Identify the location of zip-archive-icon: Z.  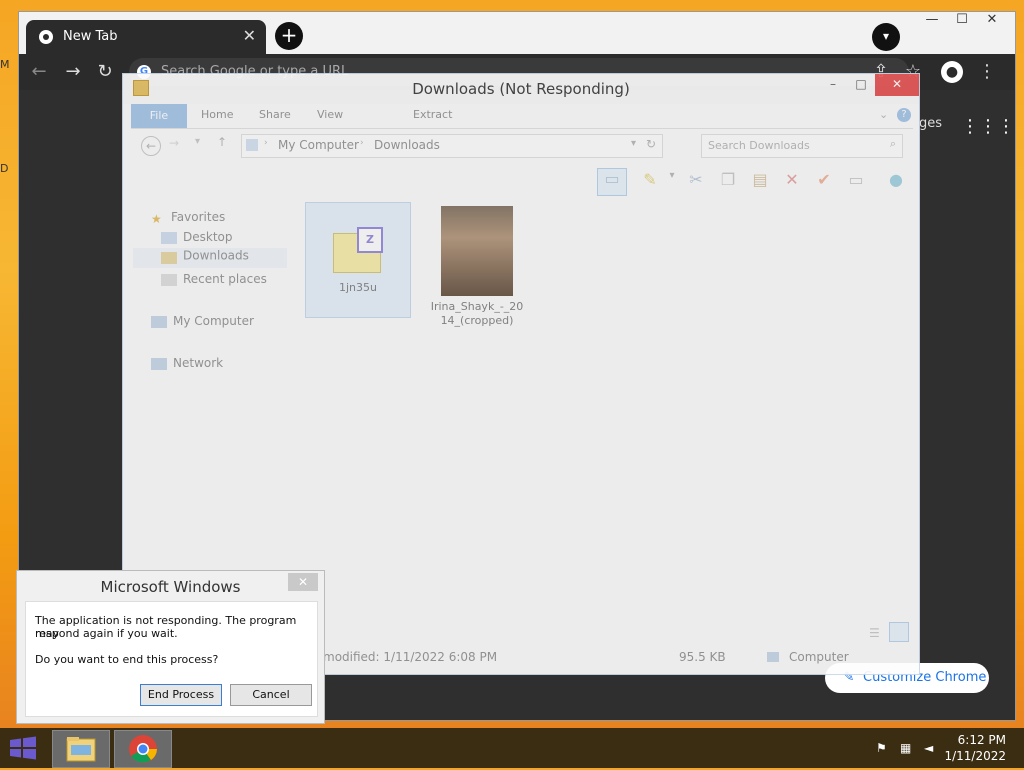
(358, 250).